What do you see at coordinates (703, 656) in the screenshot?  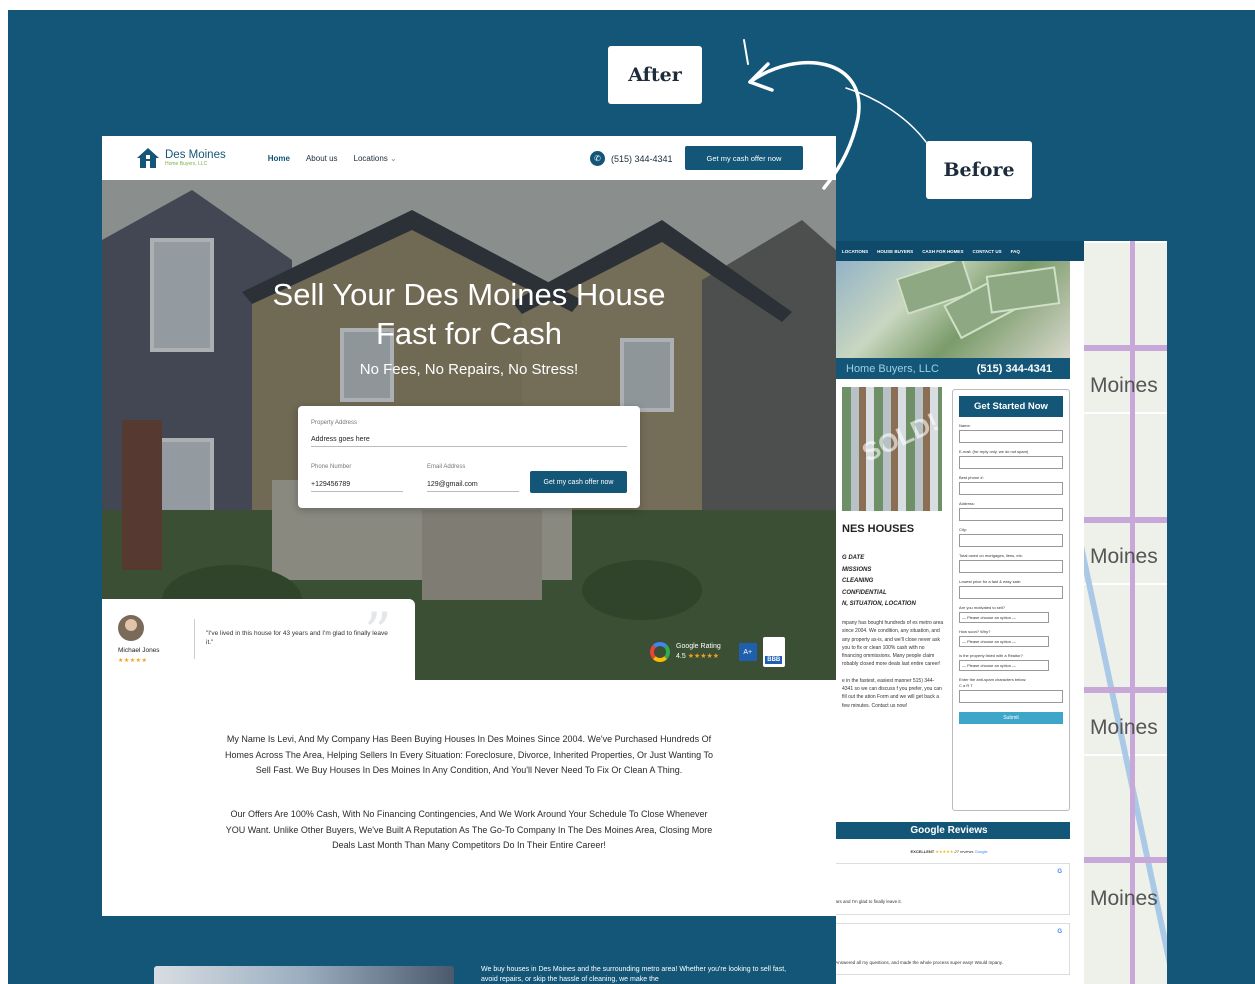 I see `google-rating-stars: ★★★★★` at bounding box center [703, 656].